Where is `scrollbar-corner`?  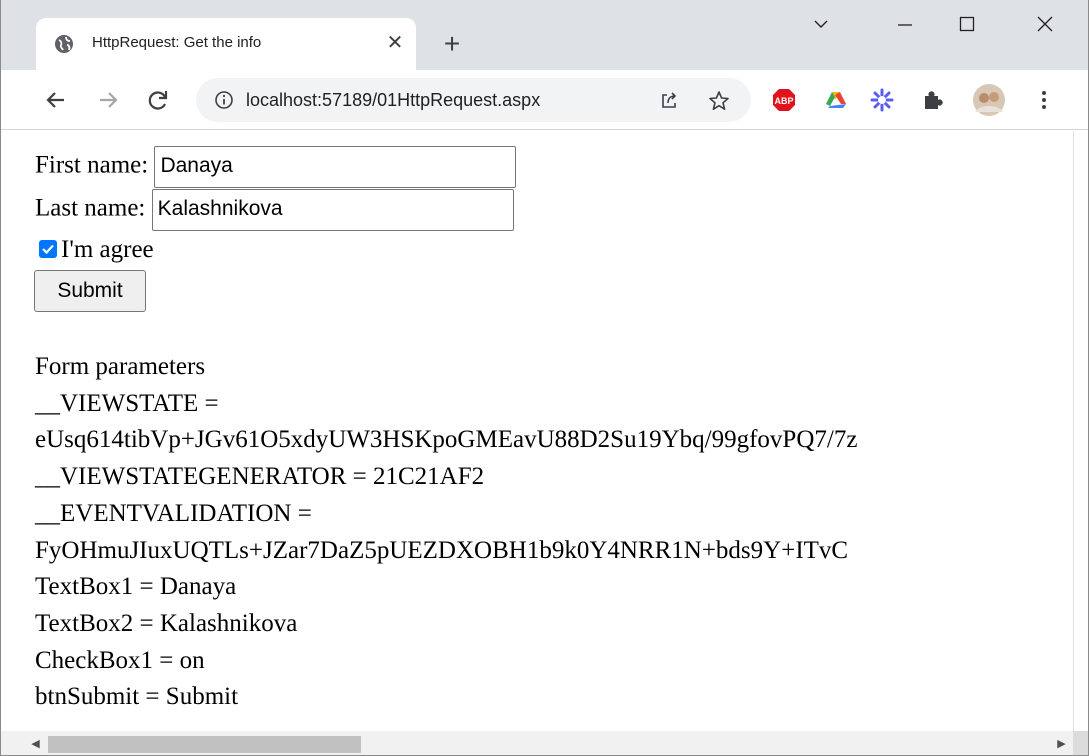
scrollbar-corner is located at coordinates (1080, 743).